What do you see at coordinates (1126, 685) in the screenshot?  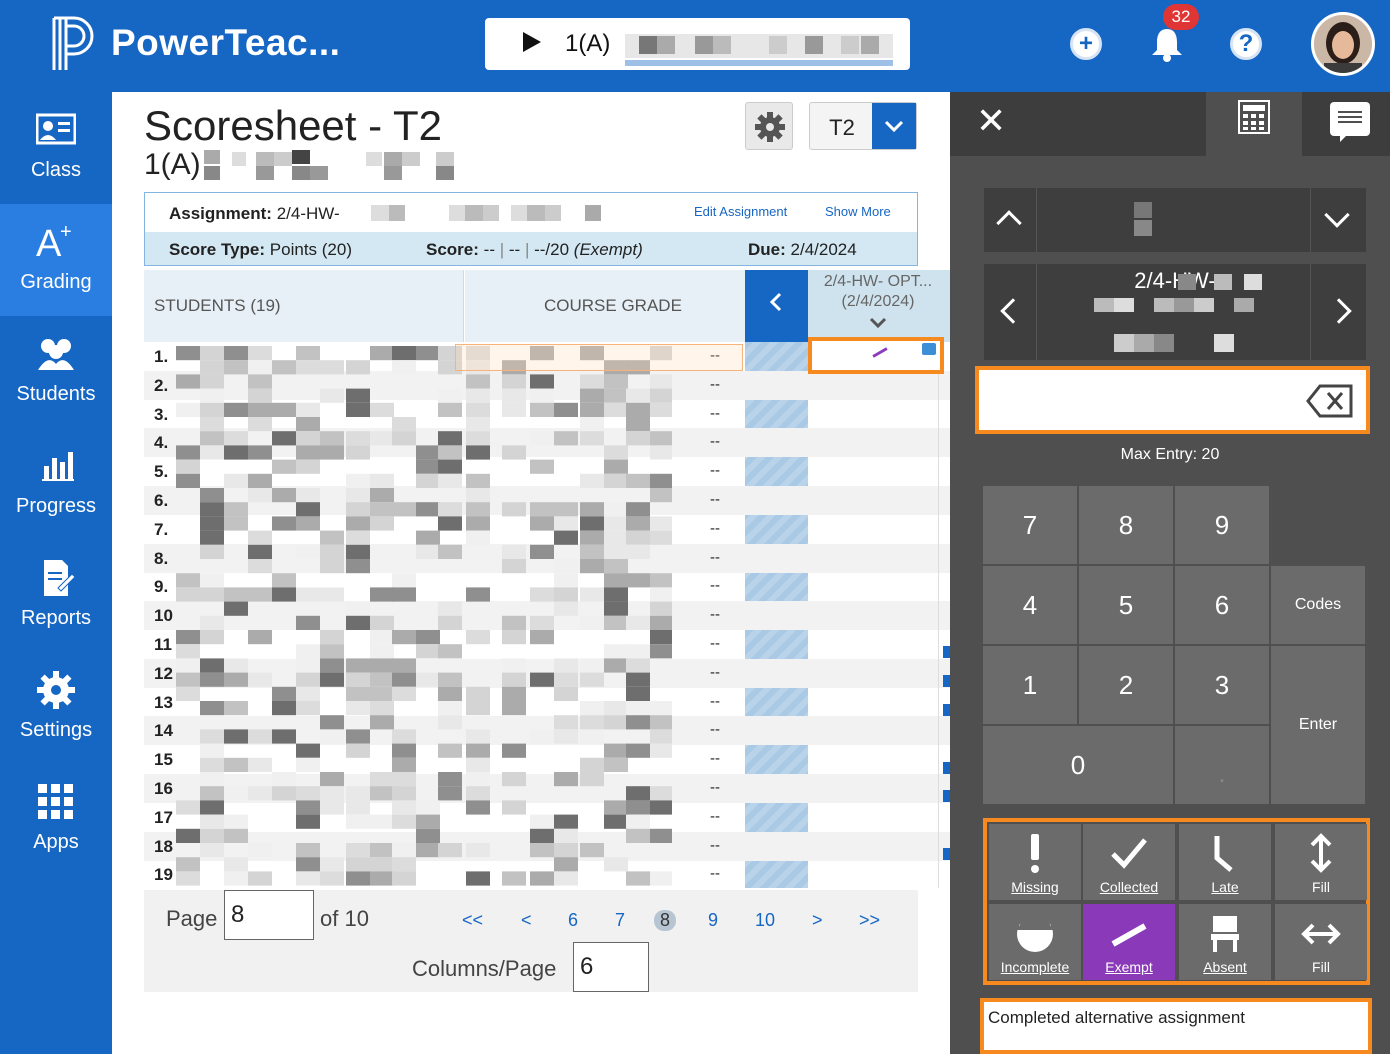 I see `key-2: 2` at bounding box center [1126, 685].